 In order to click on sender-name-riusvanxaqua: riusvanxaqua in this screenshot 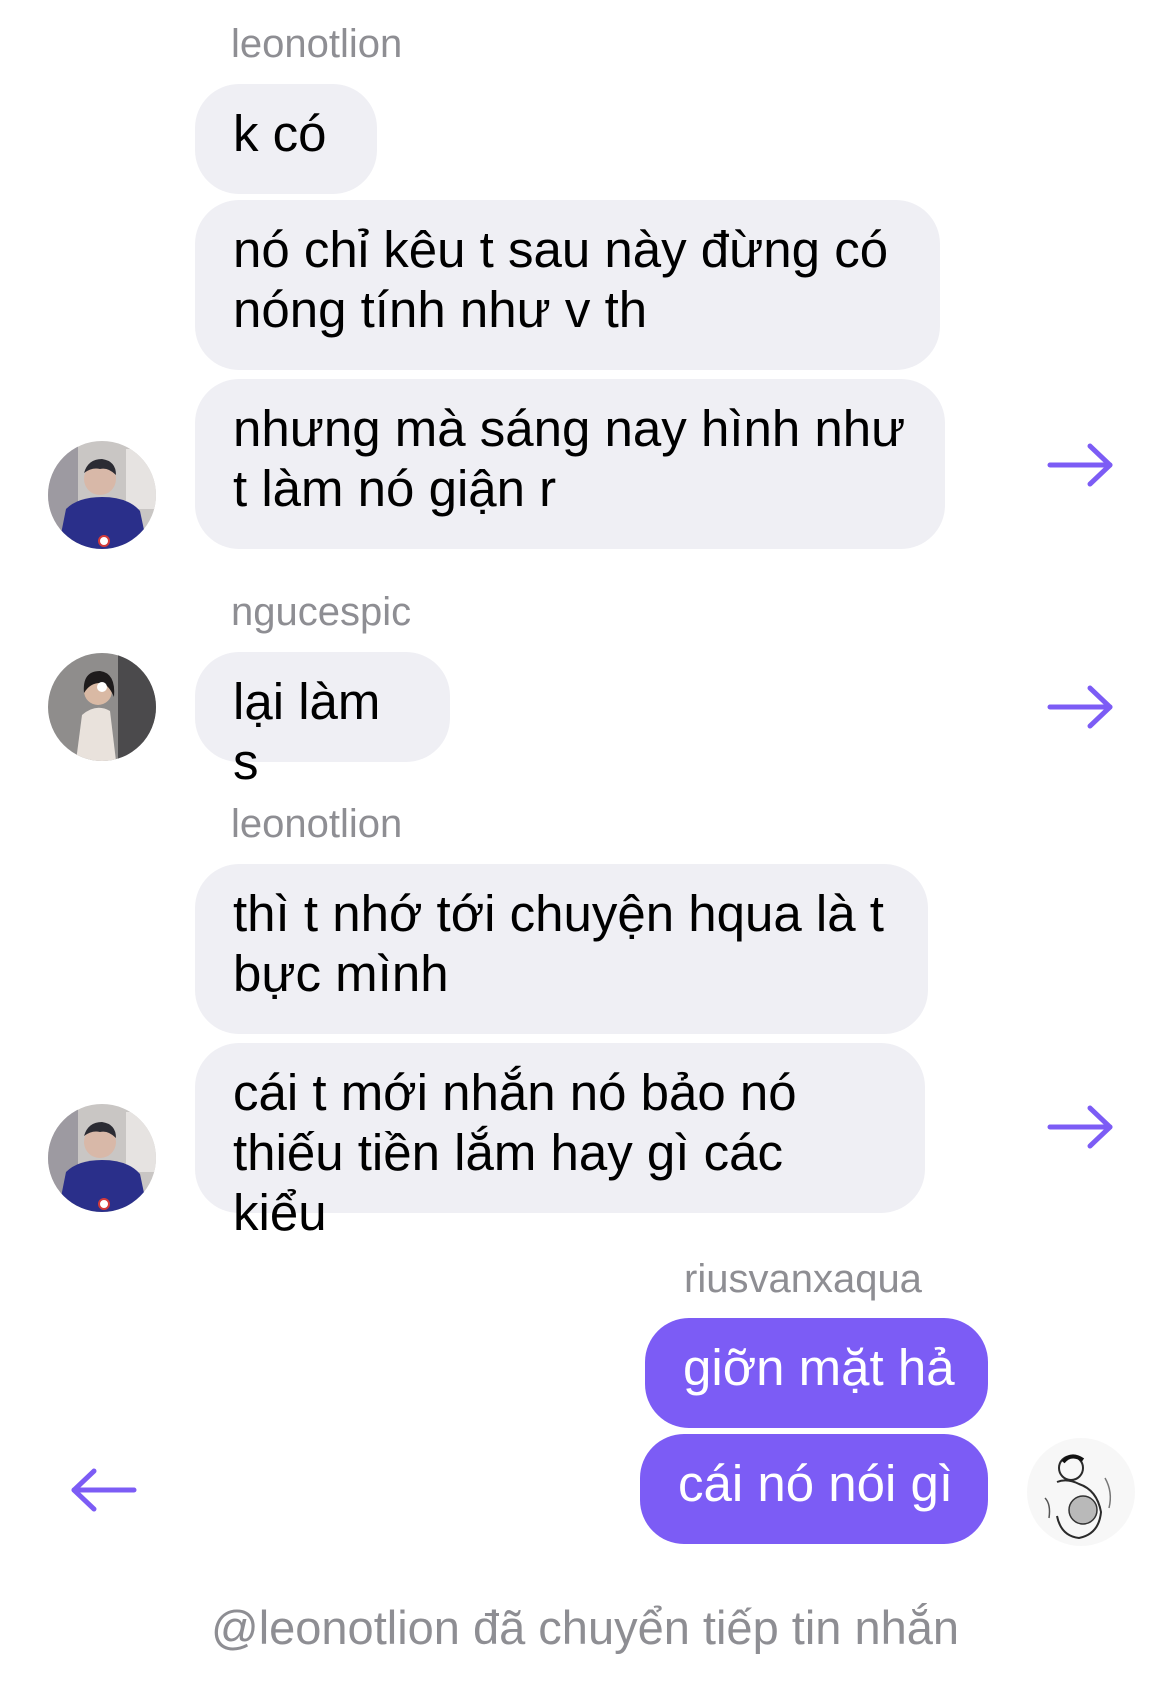, I will do `click(803, 1279)`.